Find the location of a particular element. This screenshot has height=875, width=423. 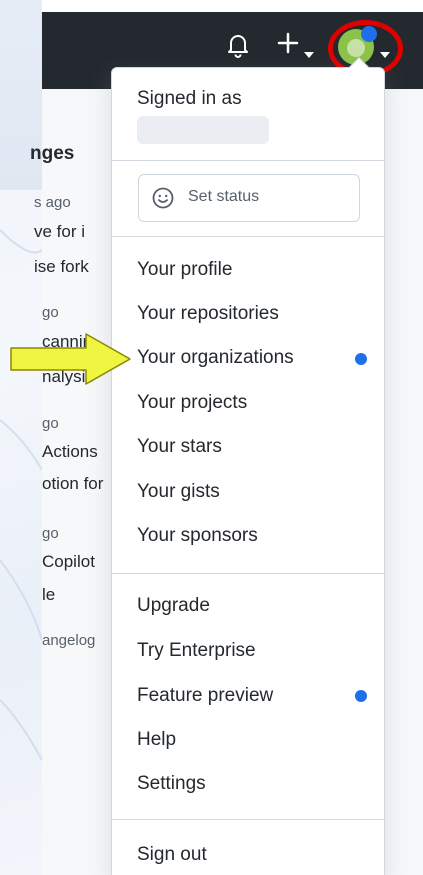

menu-item-try-enterprise: Try Enterprise is located at coordinates (196, 651).